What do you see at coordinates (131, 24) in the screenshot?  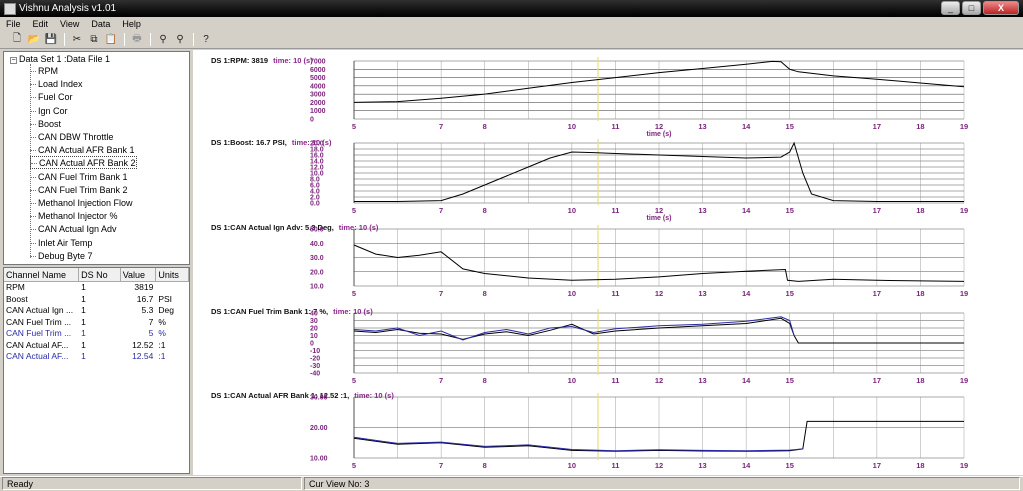 I see `menu-help: Help` at bounding box center [131, 24].